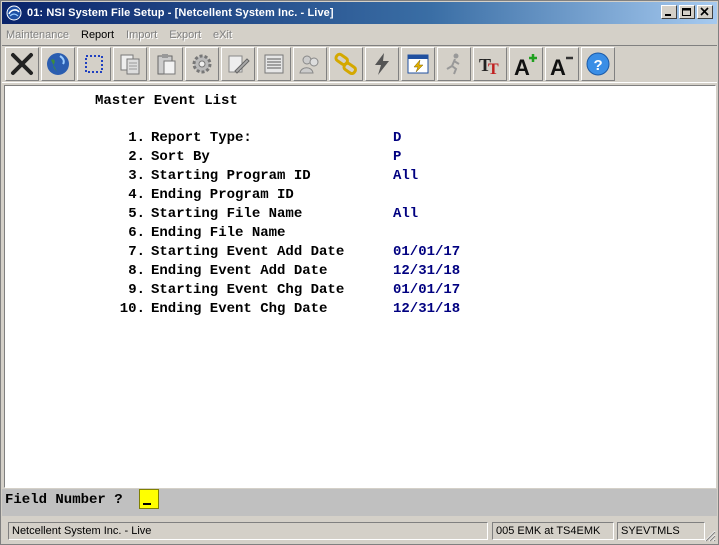  I want to click on copy-tool-button, so click(130, 64).